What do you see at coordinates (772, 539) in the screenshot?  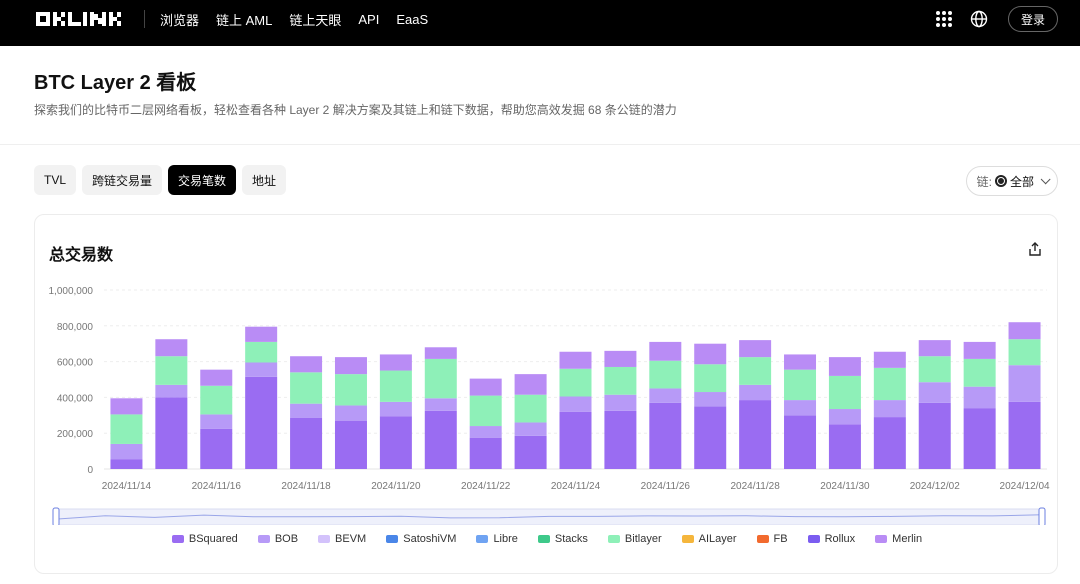 I see `legend-item-fb: FB` at bounding box center [772, 539].